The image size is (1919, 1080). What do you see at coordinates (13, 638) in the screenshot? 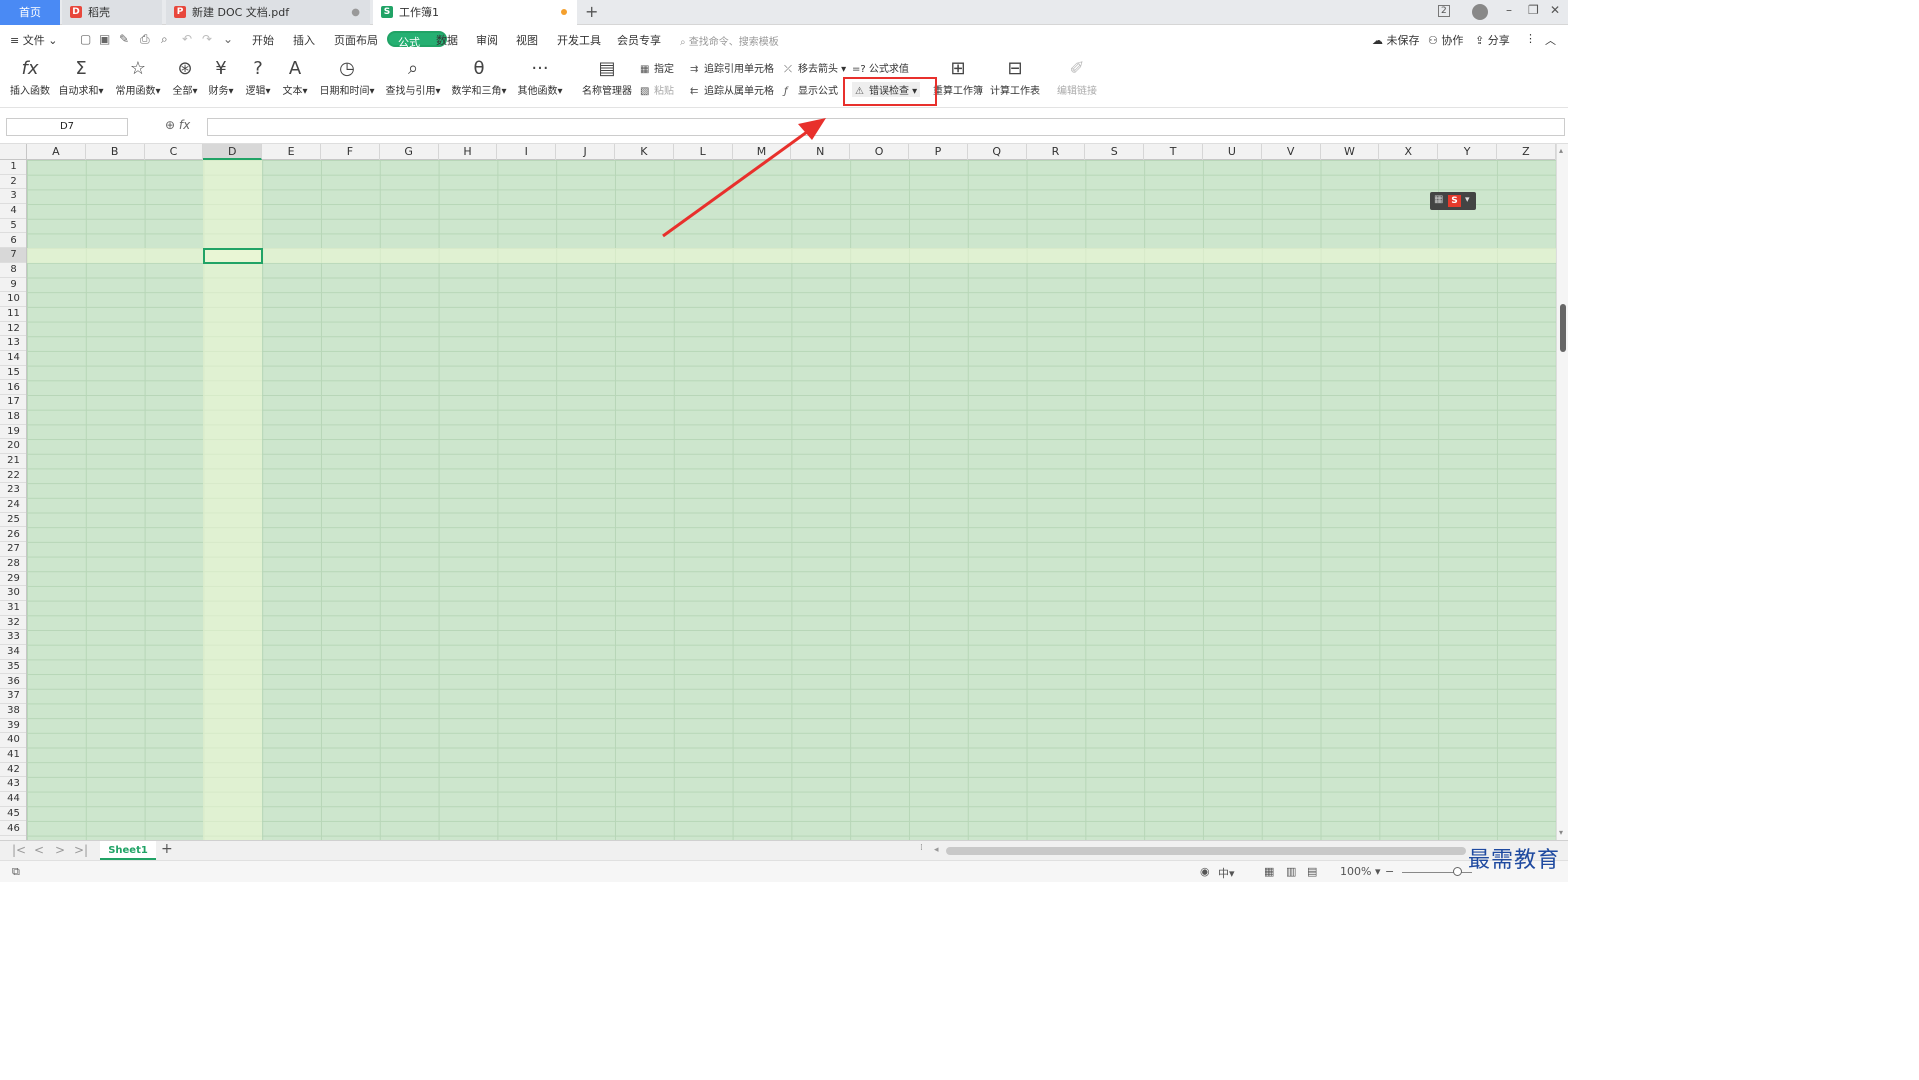
I see `row-header-33: 33` at bounding box center [13, 638].